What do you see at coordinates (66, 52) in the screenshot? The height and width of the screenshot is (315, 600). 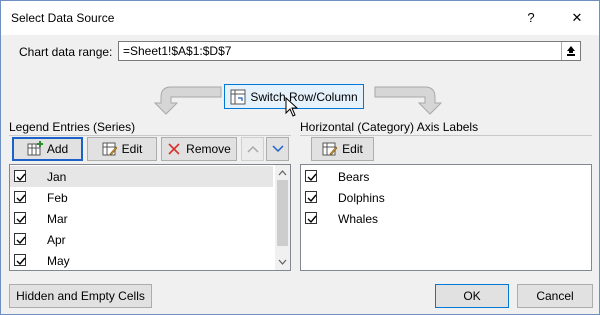 I see `chart-data-range-label: Chart data range:` at bounding box center [66, 52].